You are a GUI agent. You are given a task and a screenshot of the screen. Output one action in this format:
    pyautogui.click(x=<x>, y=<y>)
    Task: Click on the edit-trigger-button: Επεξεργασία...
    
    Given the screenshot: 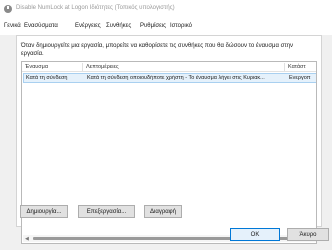 What is the action you would take?
    pyautogui.click(x=106, y=211)
    